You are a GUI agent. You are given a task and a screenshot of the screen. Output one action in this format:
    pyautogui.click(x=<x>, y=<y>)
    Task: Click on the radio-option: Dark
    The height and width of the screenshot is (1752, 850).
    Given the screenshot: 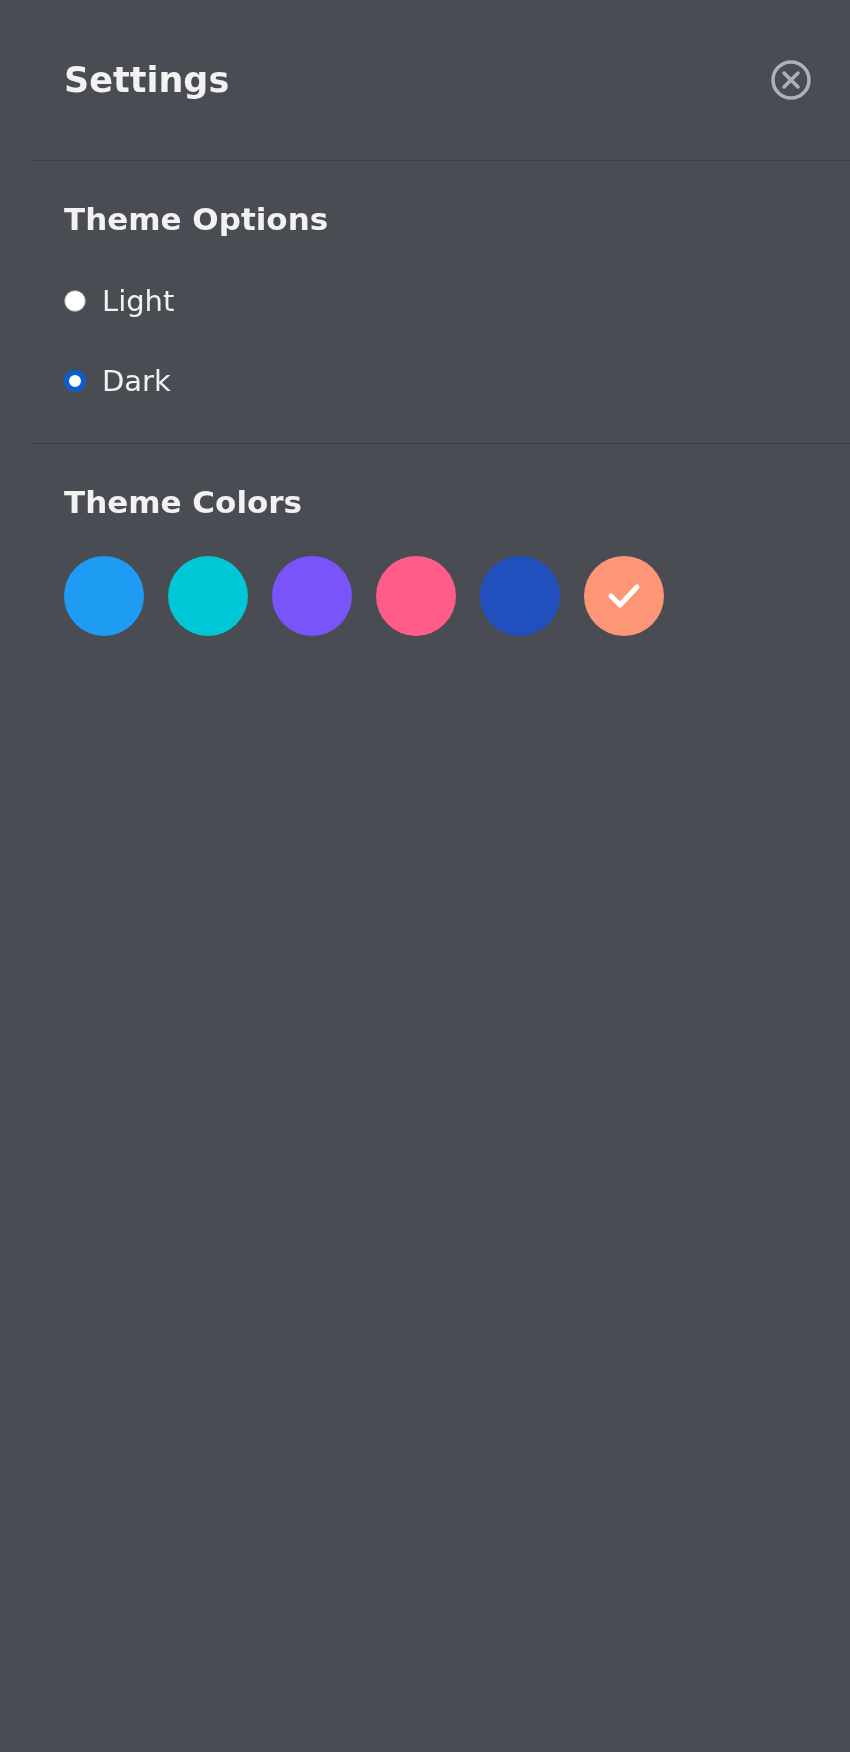 What is the action you would take?
    pyautogui.click(x=441, y=381)
    